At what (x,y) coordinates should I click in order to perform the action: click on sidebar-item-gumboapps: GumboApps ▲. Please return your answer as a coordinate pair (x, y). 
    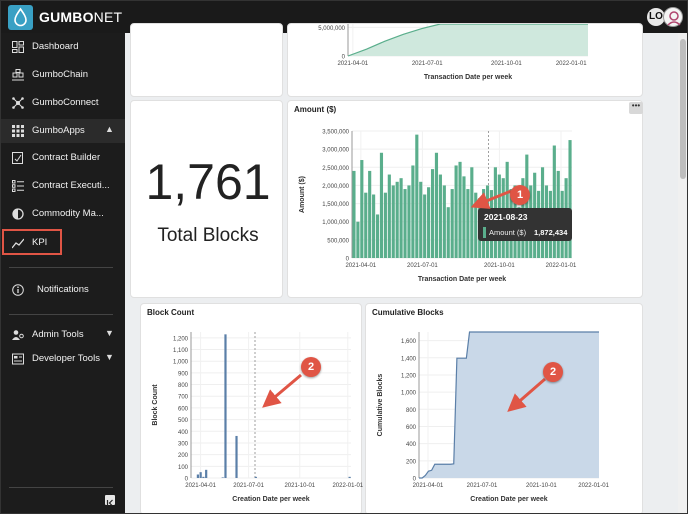
    Looking at the image, I should click on (63, 131).